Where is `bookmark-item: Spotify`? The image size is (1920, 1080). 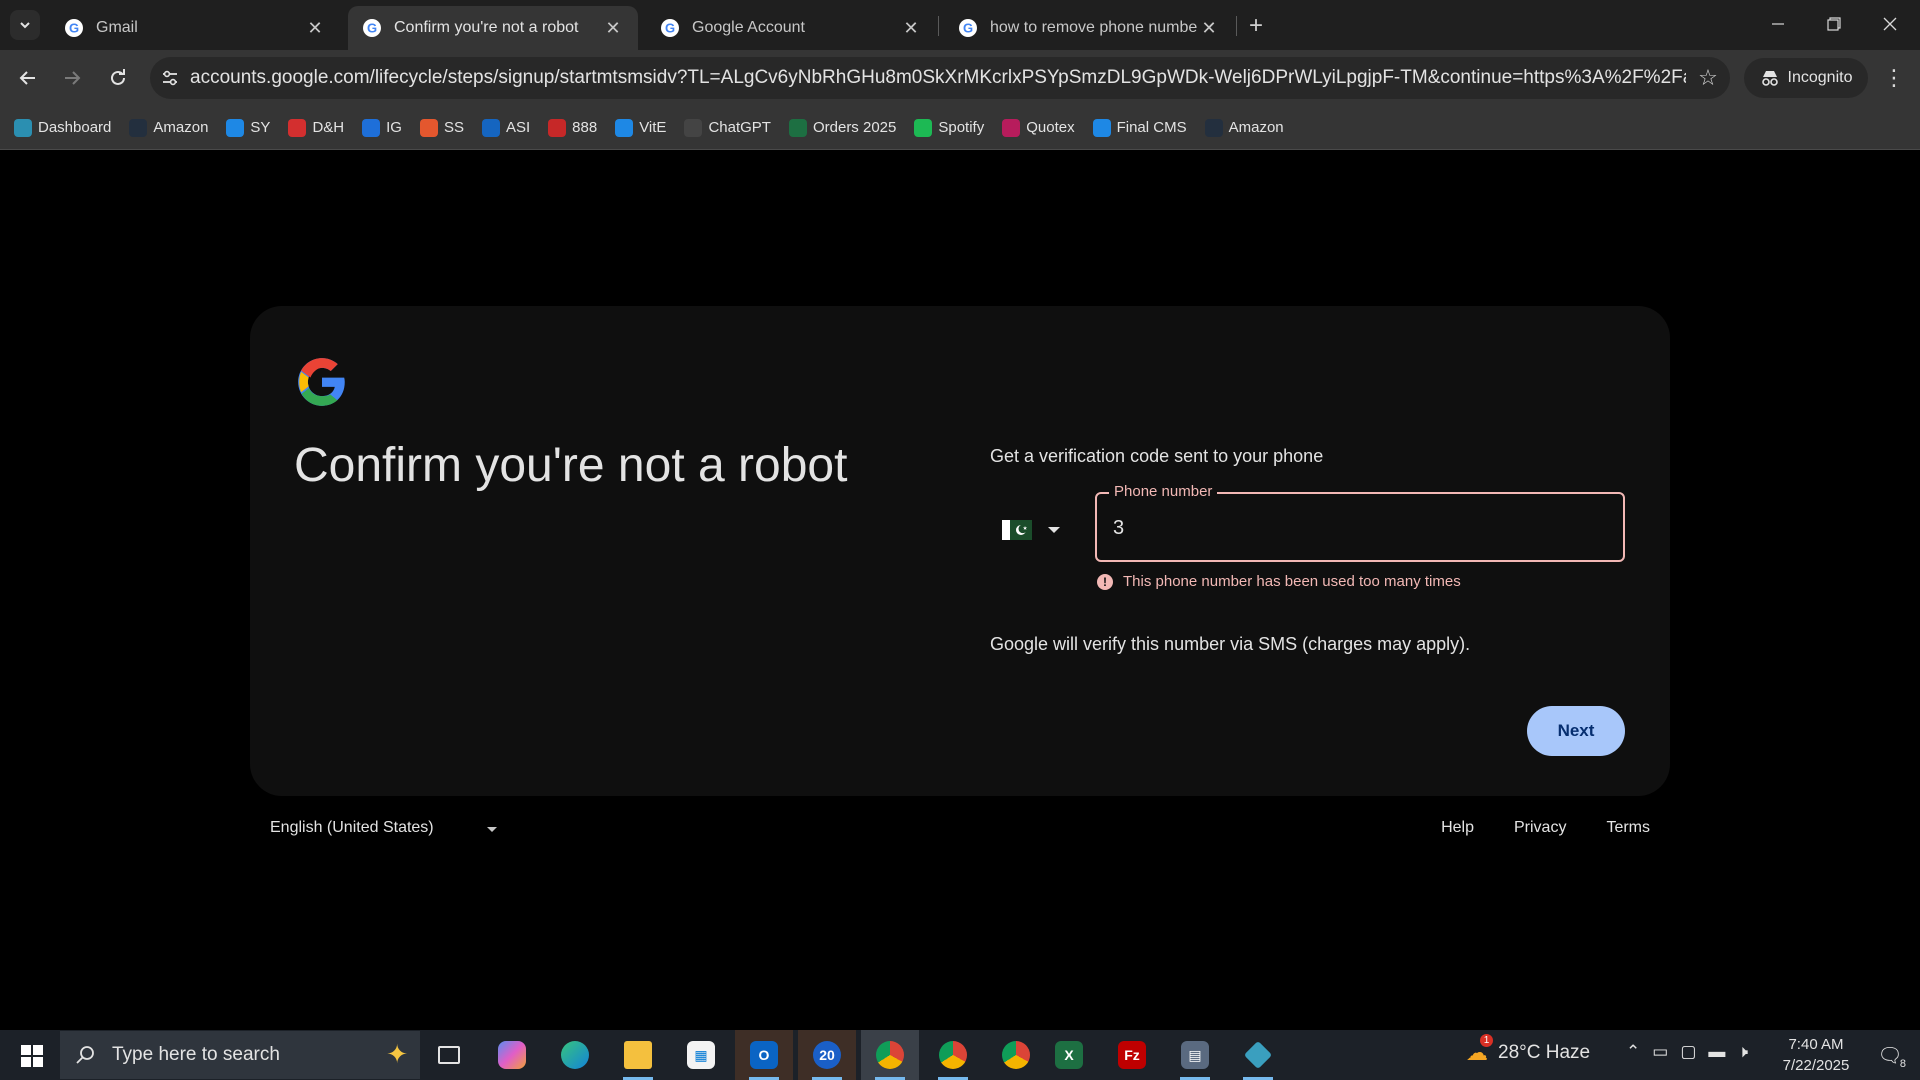
bookmark-item: Spotify is located at coordinates (949, 127).